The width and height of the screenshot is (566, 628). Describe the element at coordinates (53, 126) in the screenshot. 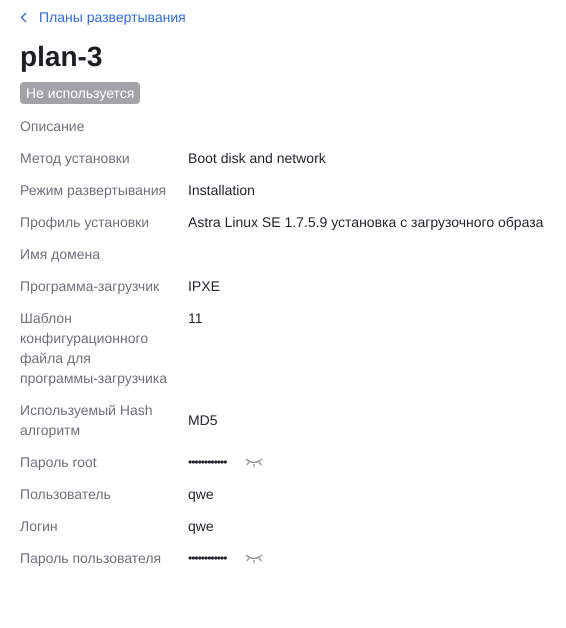

I see `field-label: Описание` at that location.